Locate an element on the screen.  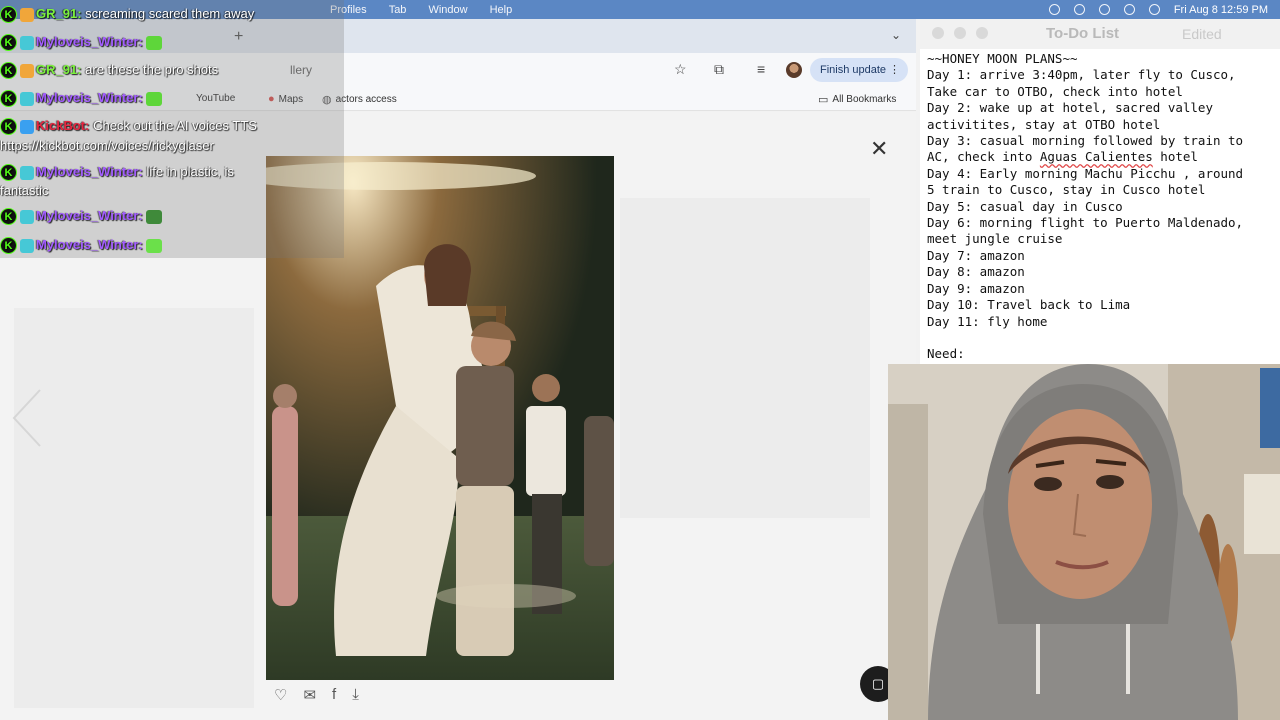
todo-line: Need: is located at coordinates (946, 354).